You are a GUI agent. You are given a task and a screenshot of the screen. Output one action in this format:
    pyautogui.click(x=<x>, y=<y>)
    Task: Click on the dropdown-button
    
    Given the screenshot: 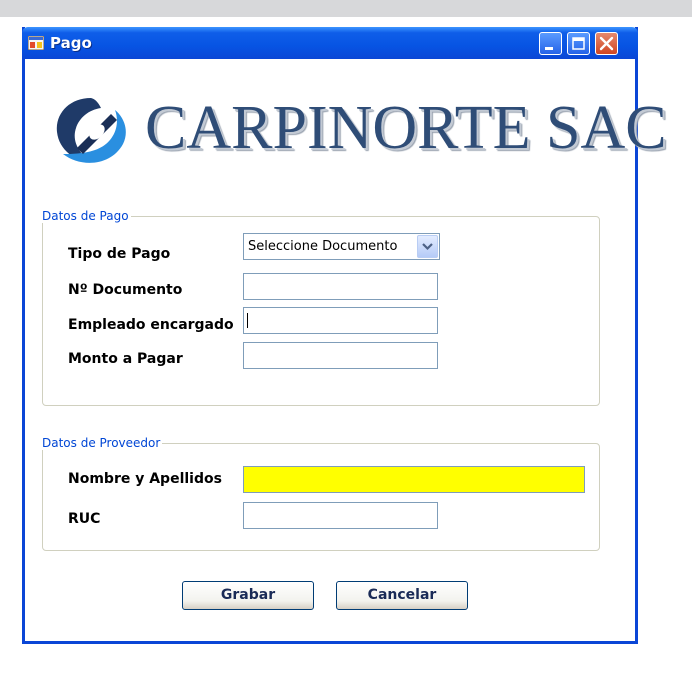 What is the action you would take?
    pyautogui.click(x=427, y=246)
    